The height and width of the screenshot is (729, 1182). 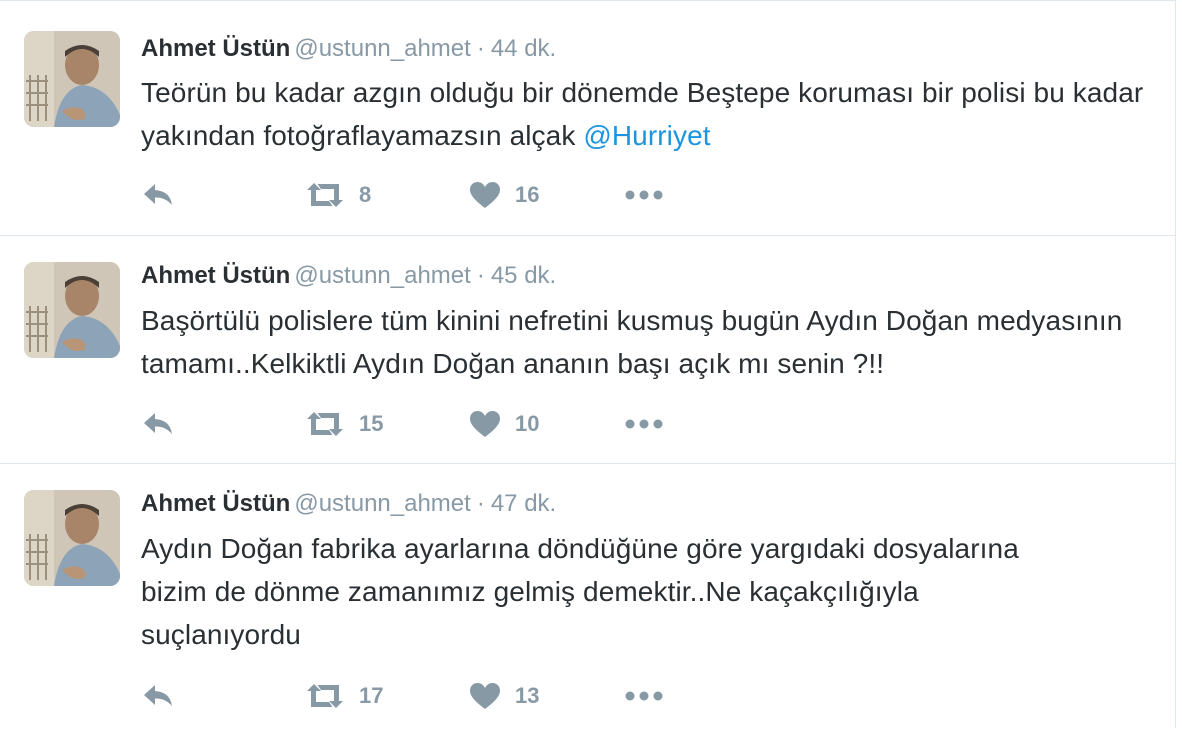 I want to click on like-count: 10, so click(x=527, y=423).